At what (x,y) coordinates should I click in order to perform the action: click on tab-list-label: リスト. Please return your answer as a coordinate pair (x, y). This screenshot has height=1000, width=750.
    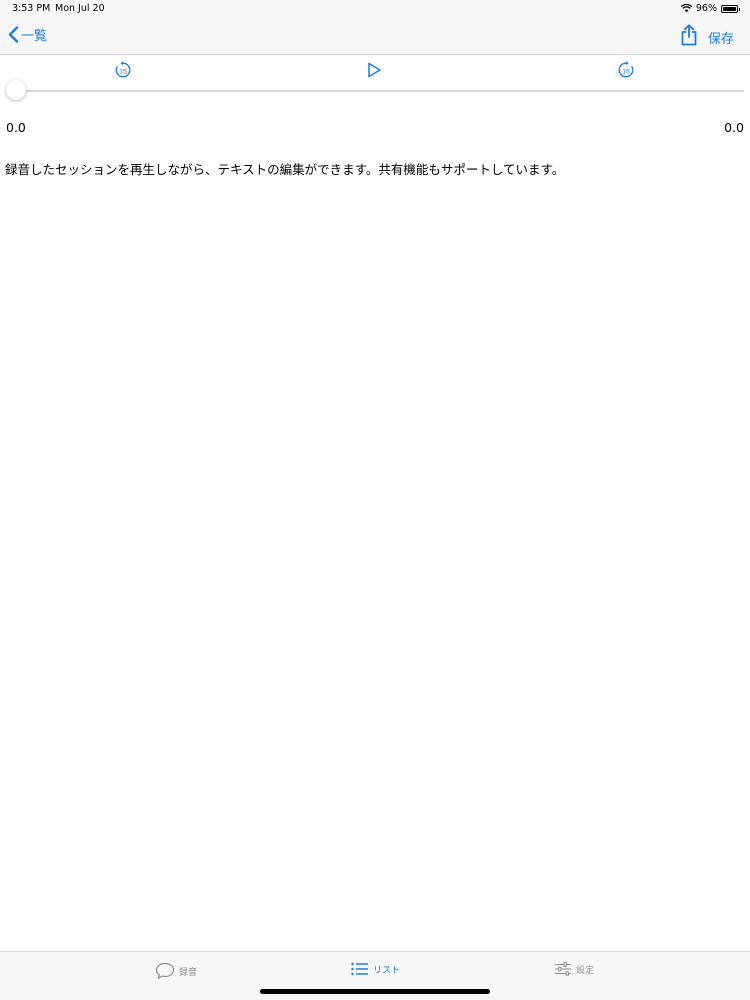
    Looking at the image, I should click on (387, 970).